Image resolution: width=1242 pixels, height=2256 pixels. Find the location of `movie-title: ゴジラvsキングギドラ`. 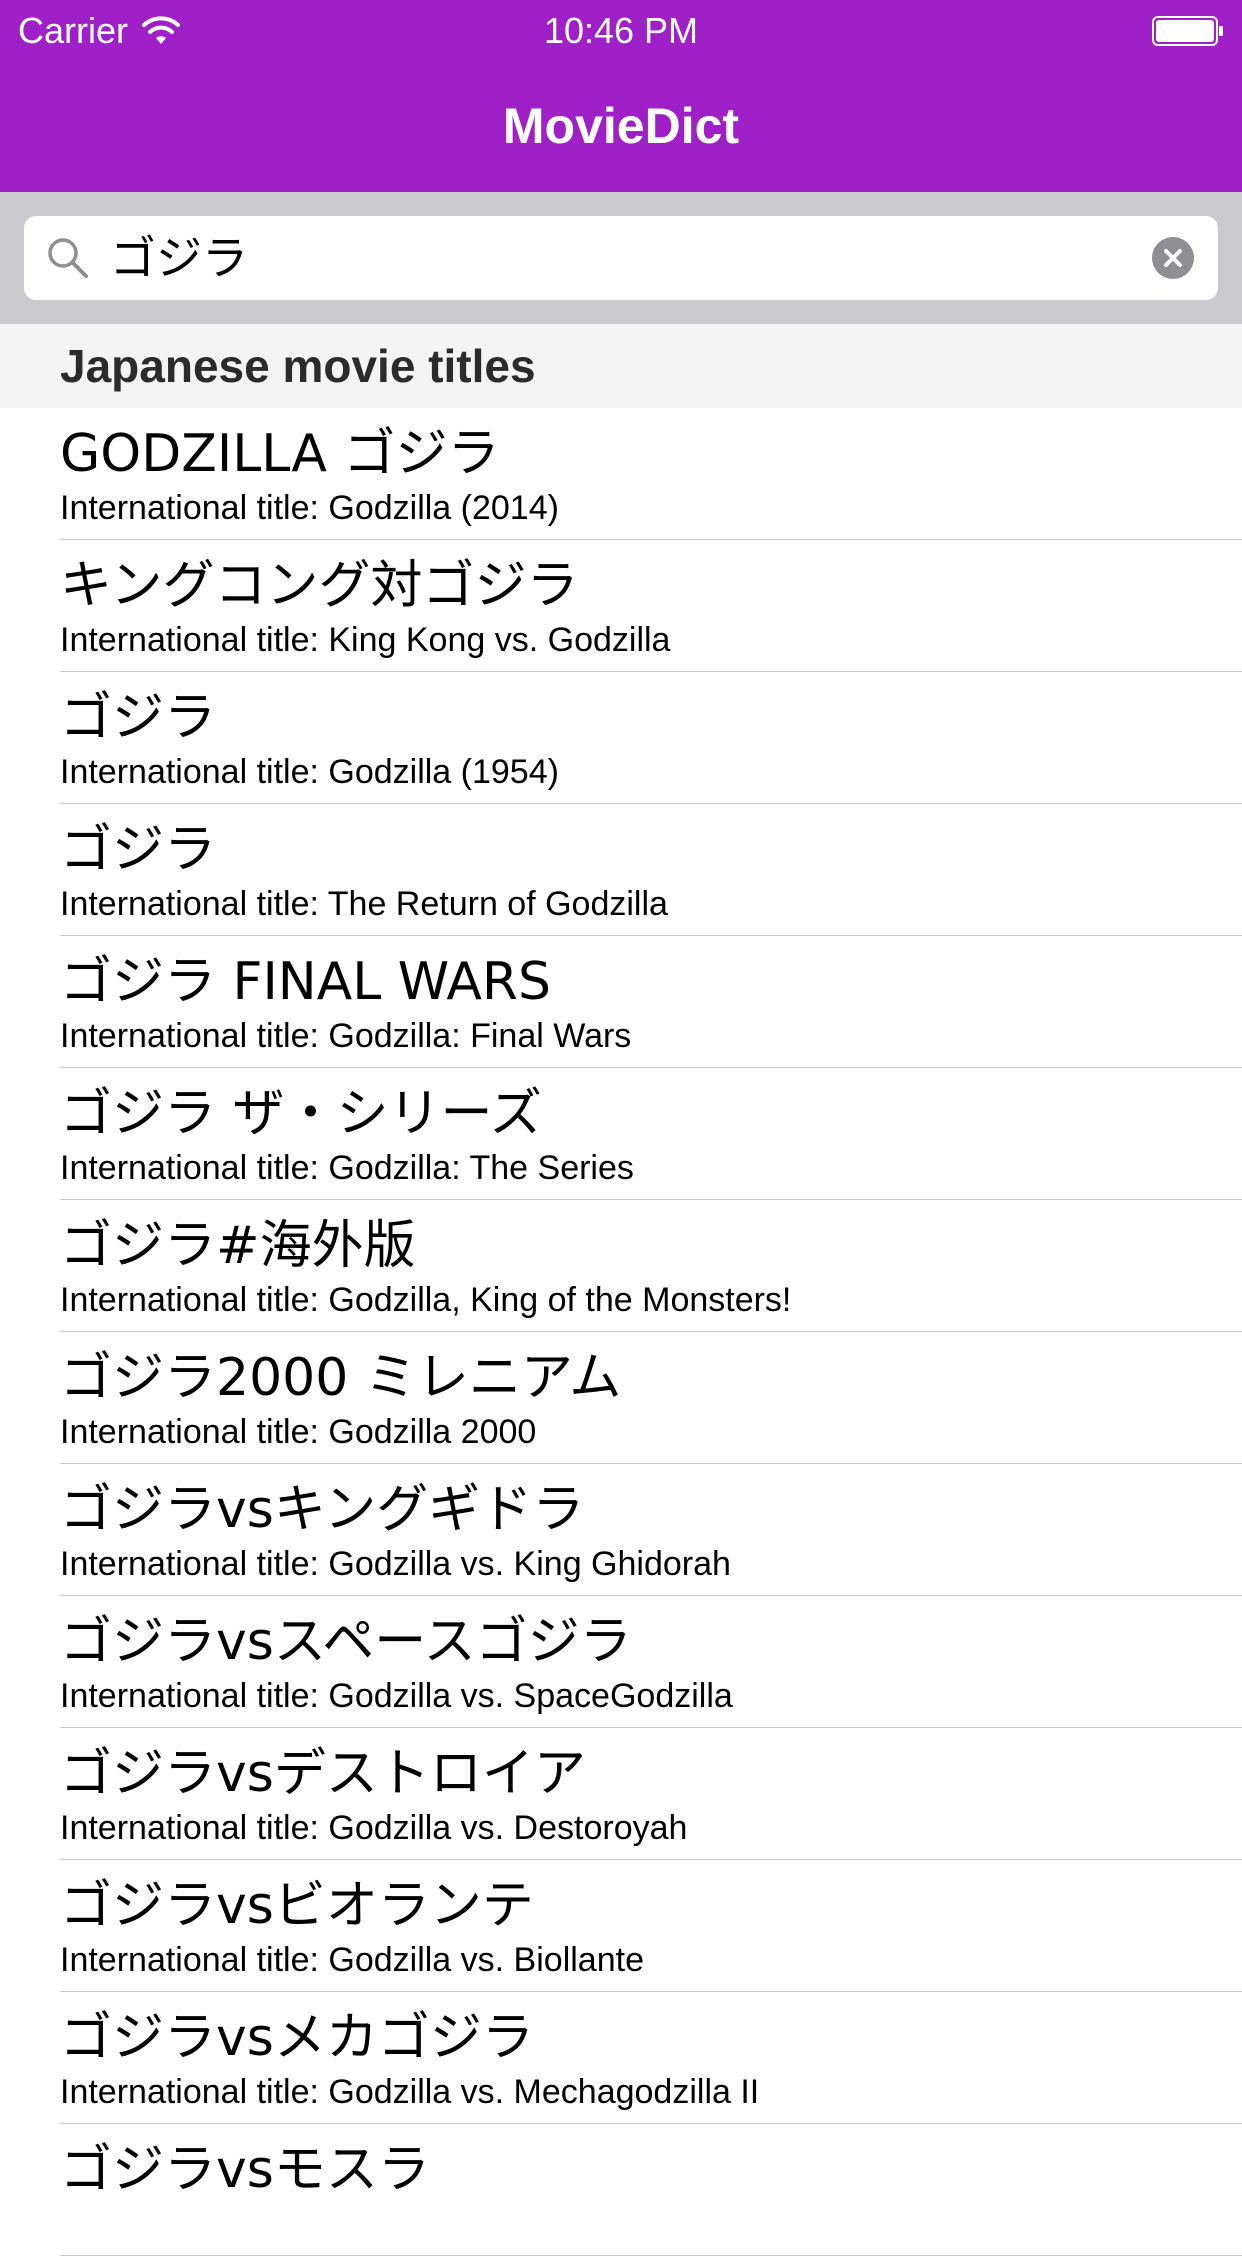

movie-title: ゴジラvsキングギドラ is located at coordinates (322, 1510).